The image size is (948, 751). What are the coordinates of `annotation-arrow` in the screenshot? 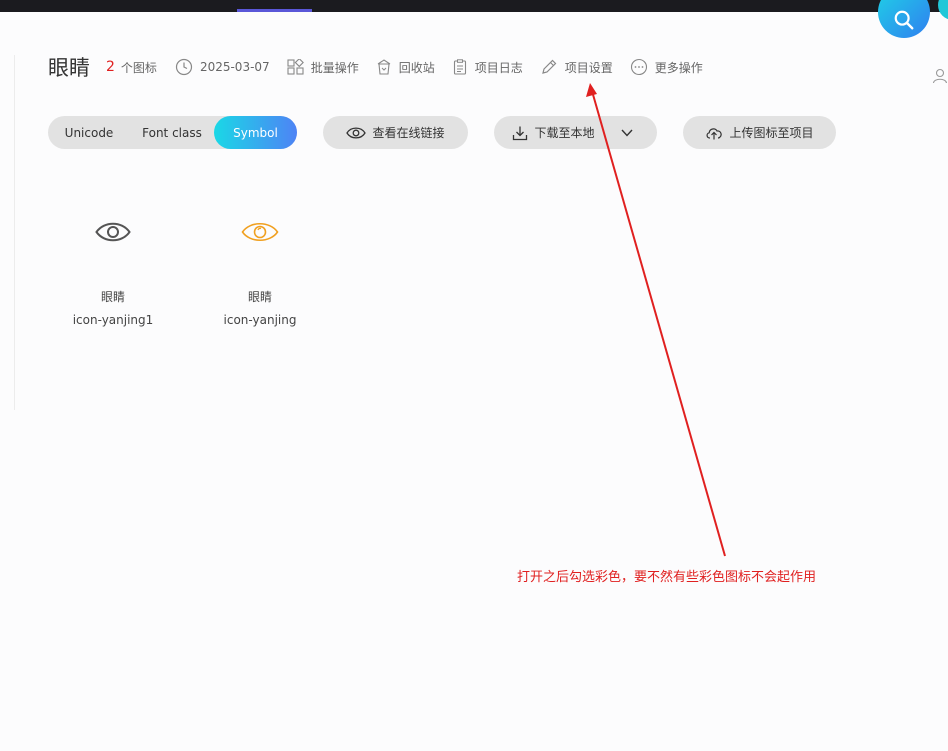 It's located at (656, 320).